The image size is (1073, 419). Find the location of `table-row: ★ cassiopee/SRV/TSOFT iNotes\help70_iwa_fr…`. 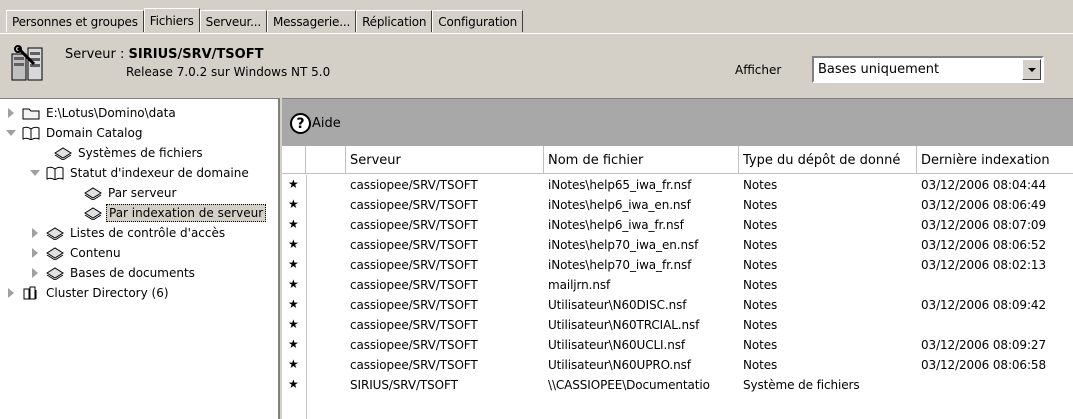

table-row: ★ cassiopee/SRV/TSOFT iNotes\help70_iwa_fr… is located at coordinates (677, 265).